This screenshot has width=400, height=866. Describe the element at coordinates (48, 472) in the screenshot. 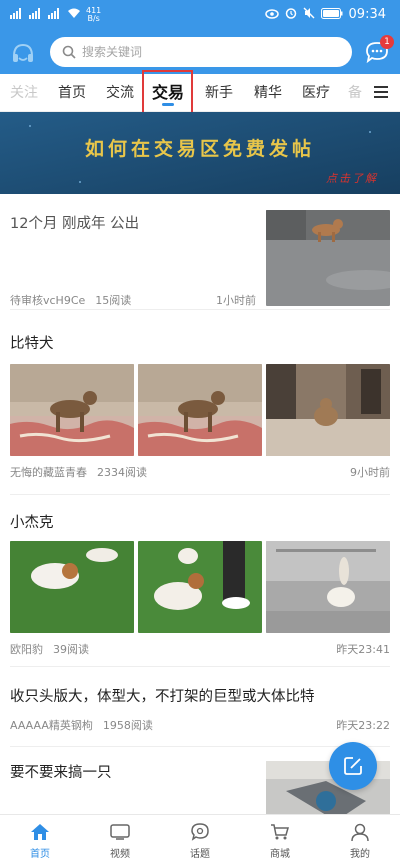

I see `post-author: 无悔的藏蓝青春` at that location.